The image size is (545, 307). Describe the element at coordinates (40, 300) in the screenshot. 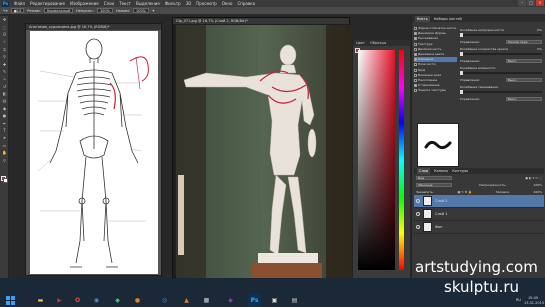

I see `file-explorer-icon: ▬` at that location.